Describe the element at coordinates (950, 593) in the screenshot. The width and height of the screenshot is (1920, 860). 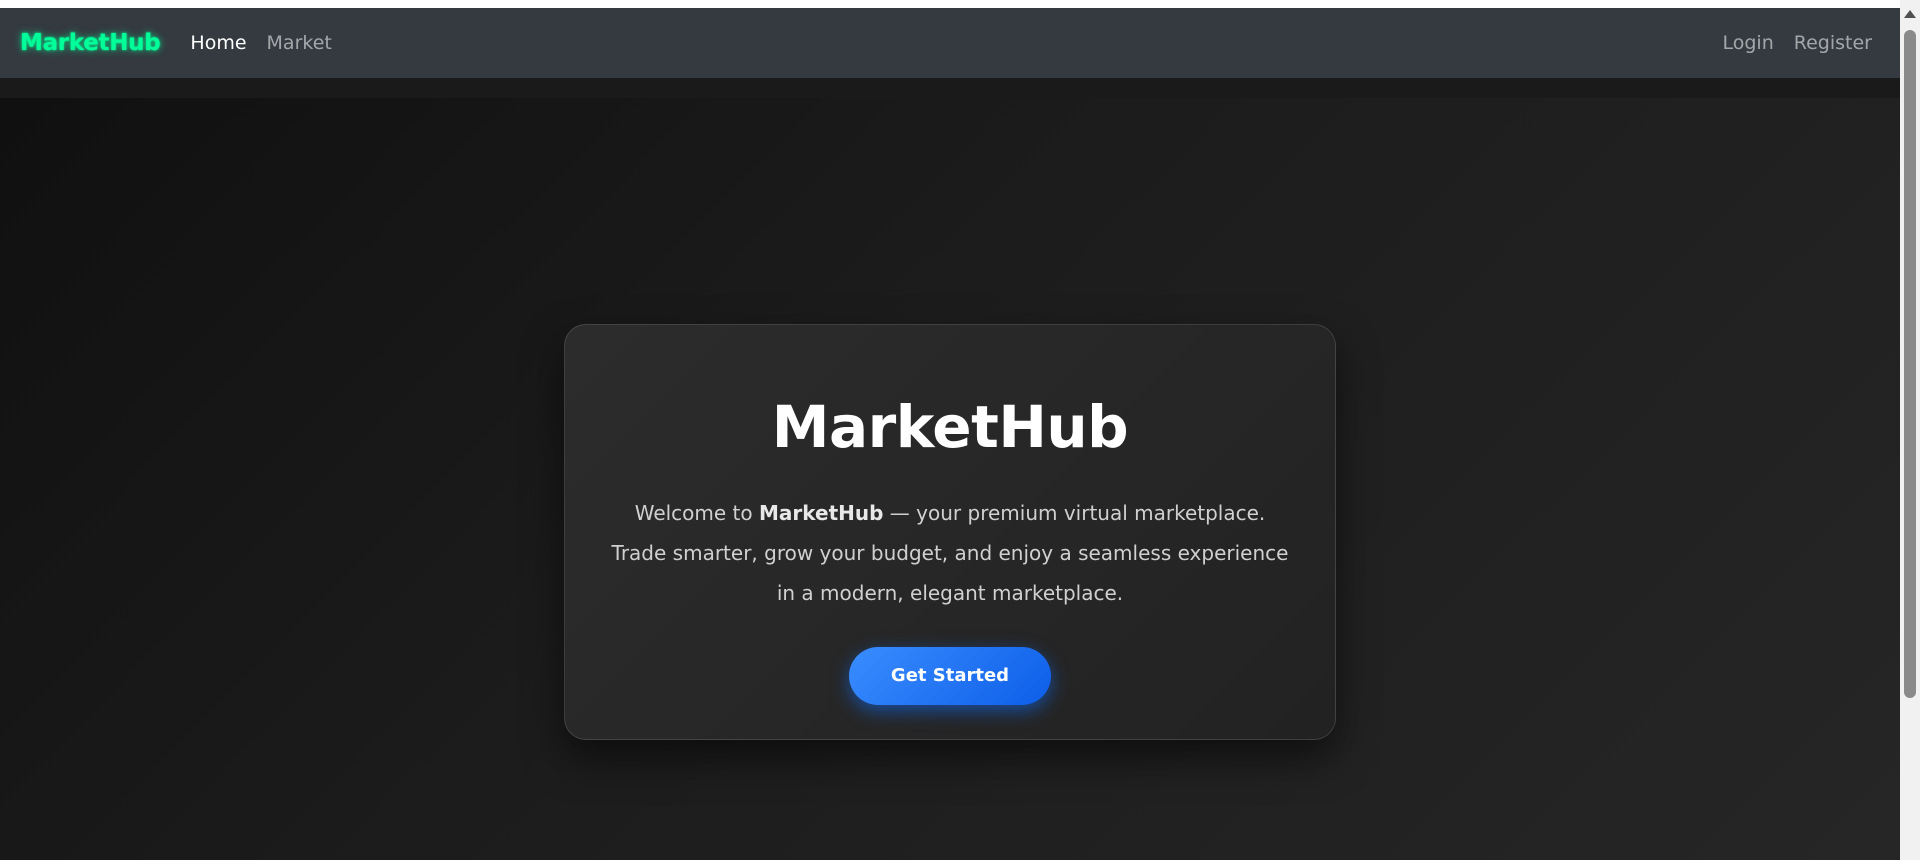
I see `hero-line3: in a modern, elegant marketplace.` at that location.